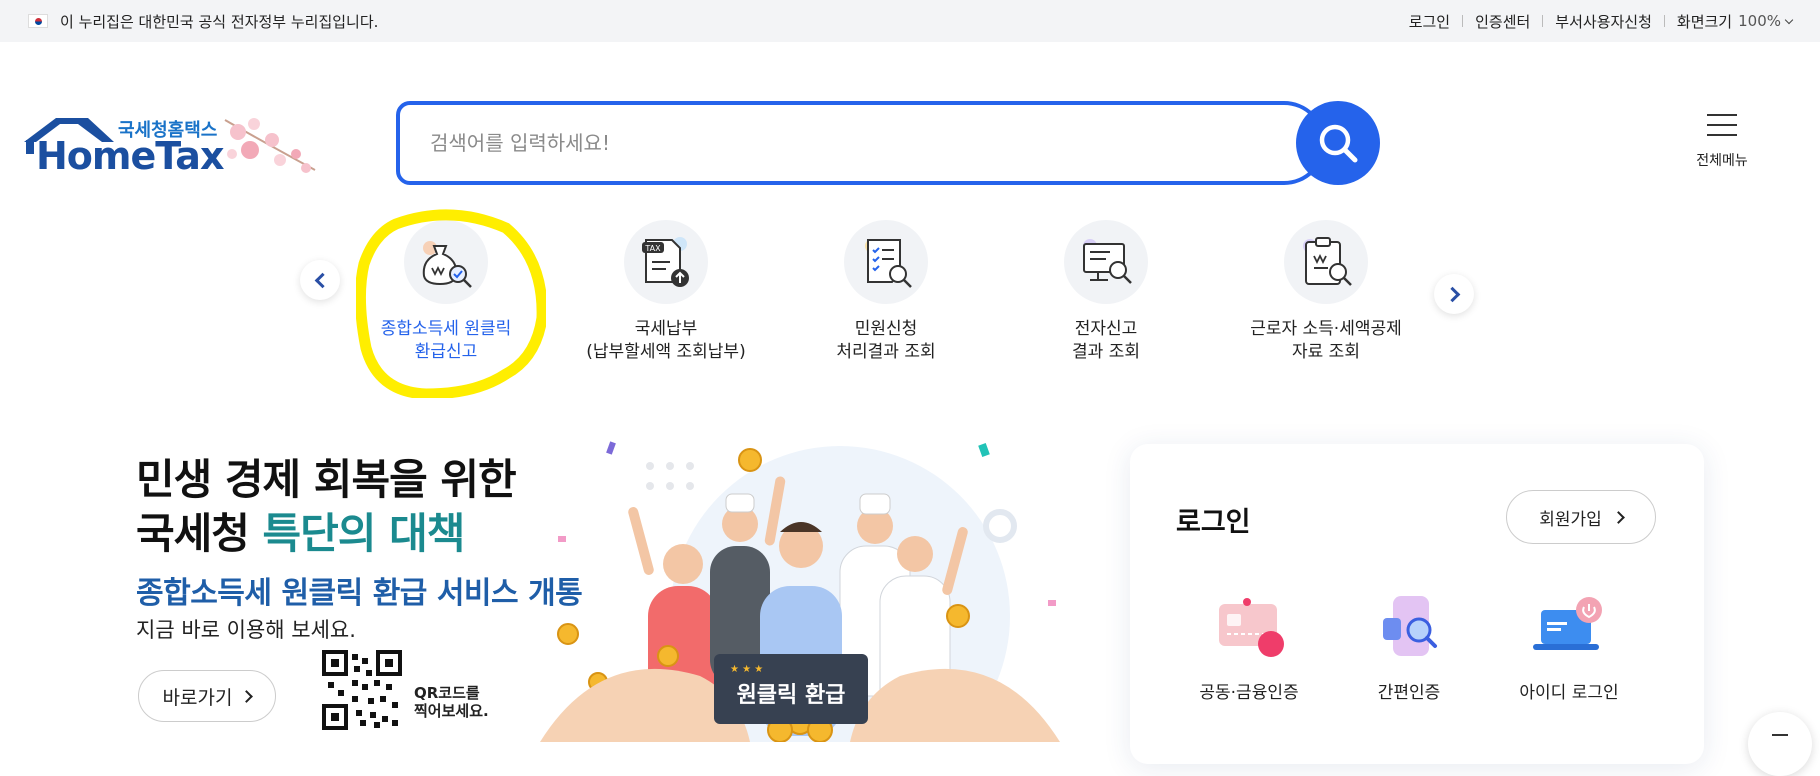  What do you see at coordinates (446, 352) in the screenshot?
I see `quick-menu-label-line2: 환급신고` at bounding box center [446, 352].